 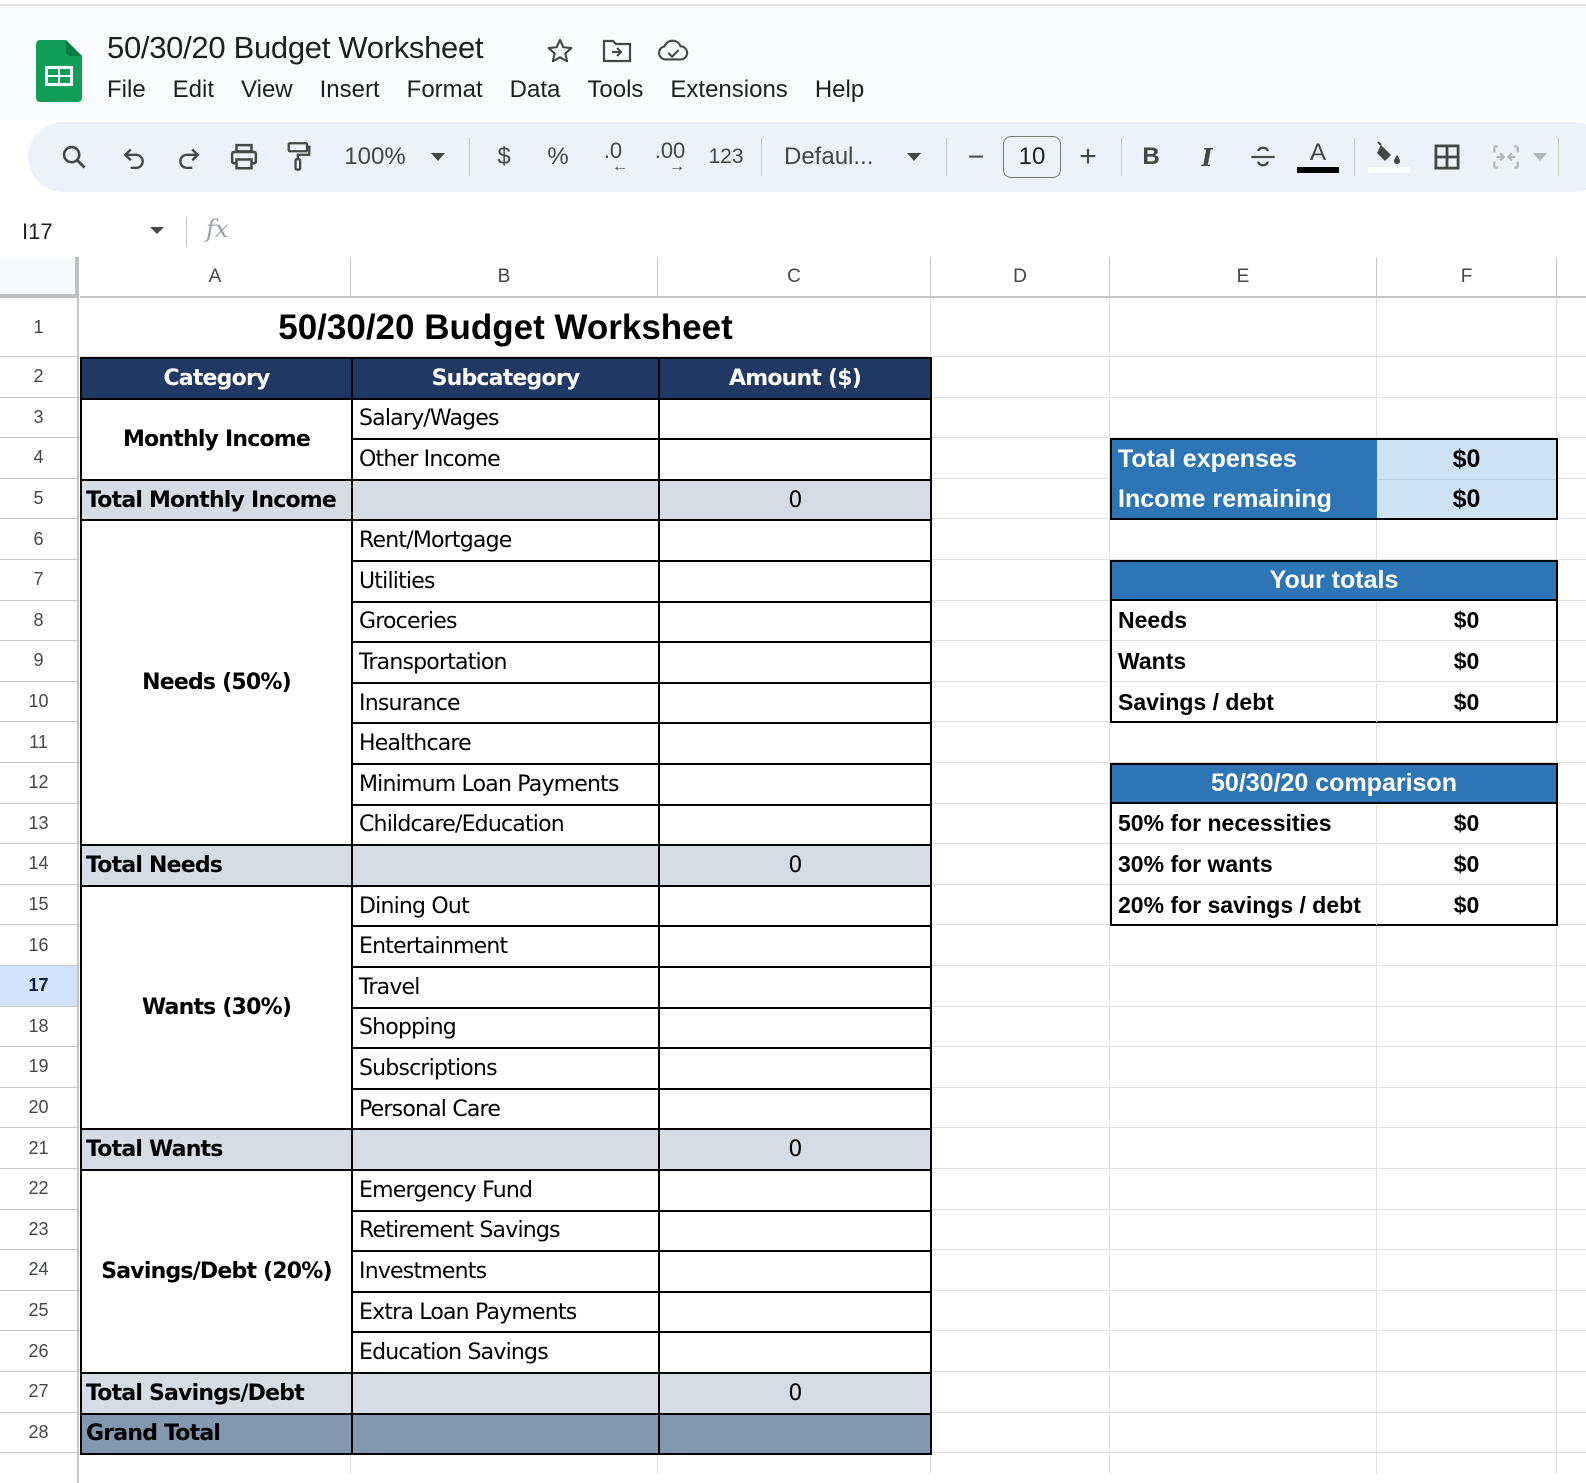 What do you see at coordinates (728, 90) in the screenshot?
I see `menu-extensions: Extensions` at bounding box center [728, 90].